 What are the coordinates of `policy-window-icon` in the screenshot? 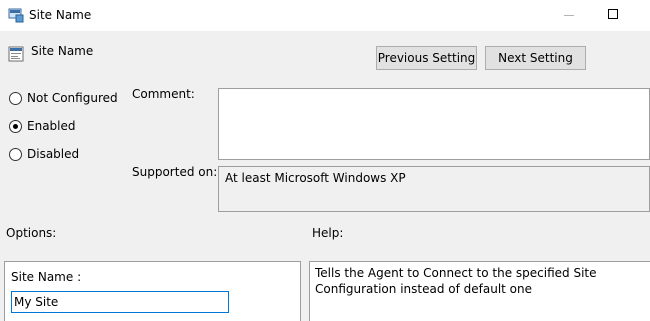 It's located at (16, 15).